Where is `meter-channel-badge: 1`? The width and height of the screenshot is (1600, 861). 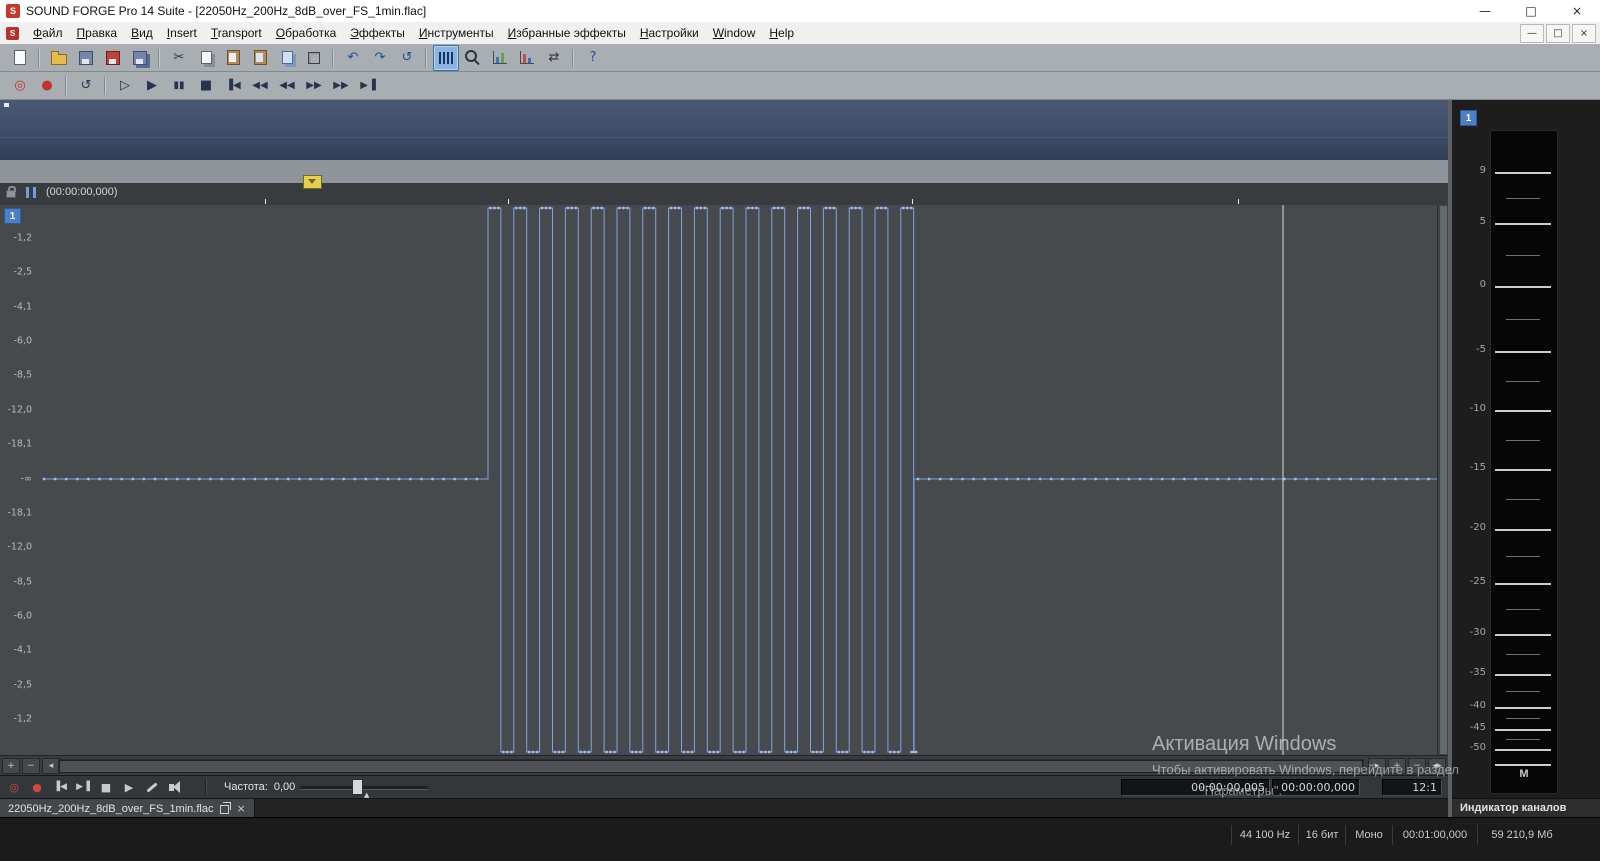
meter-channel-badge: 1 is located at coordinates (1468, 118).